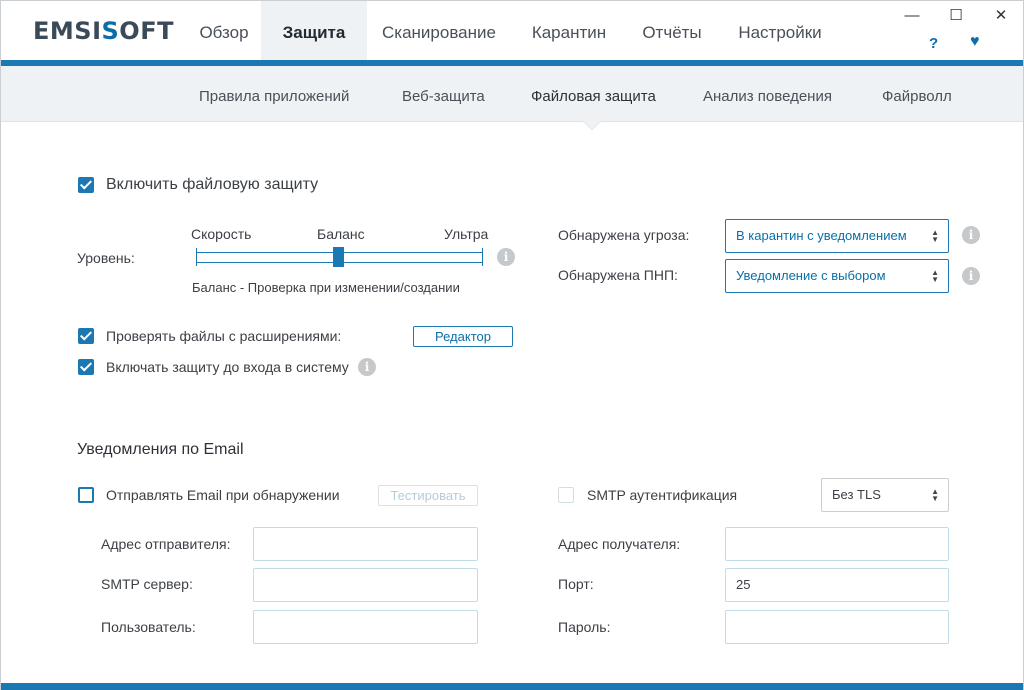 The image size is (1024, 690). What do you see at coordinates (933, 43) in the screenshot?
I see `help-icon: ?` at bounding box center [933, 43].